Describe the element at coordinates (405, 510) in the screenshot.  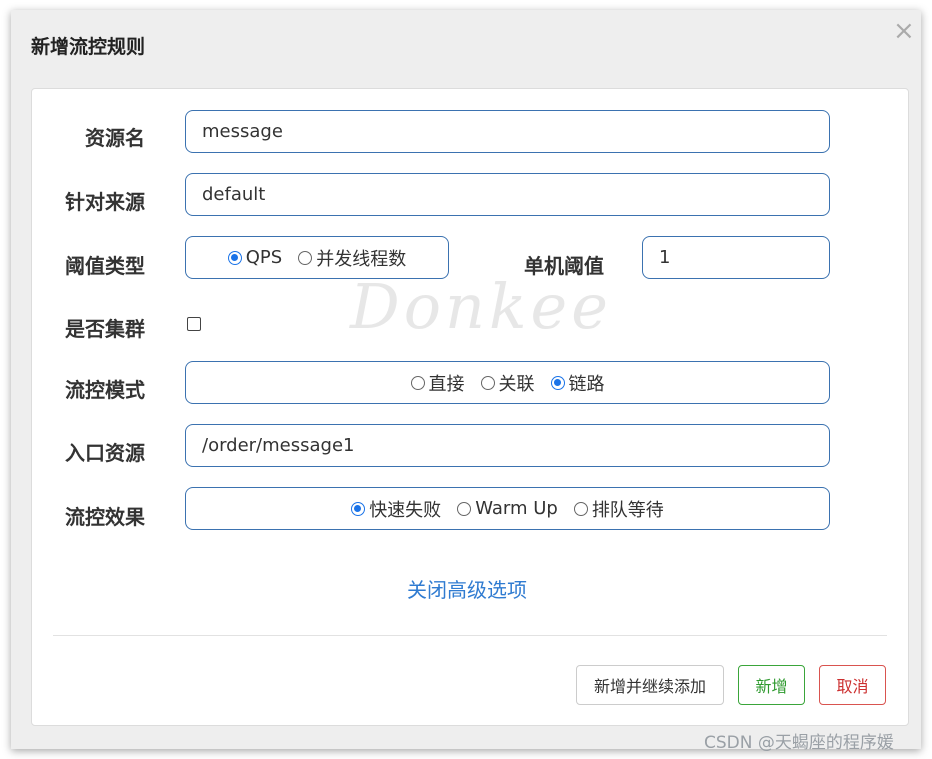
I see `behavior-option-fast-fail-label: 快速失败` at that location.